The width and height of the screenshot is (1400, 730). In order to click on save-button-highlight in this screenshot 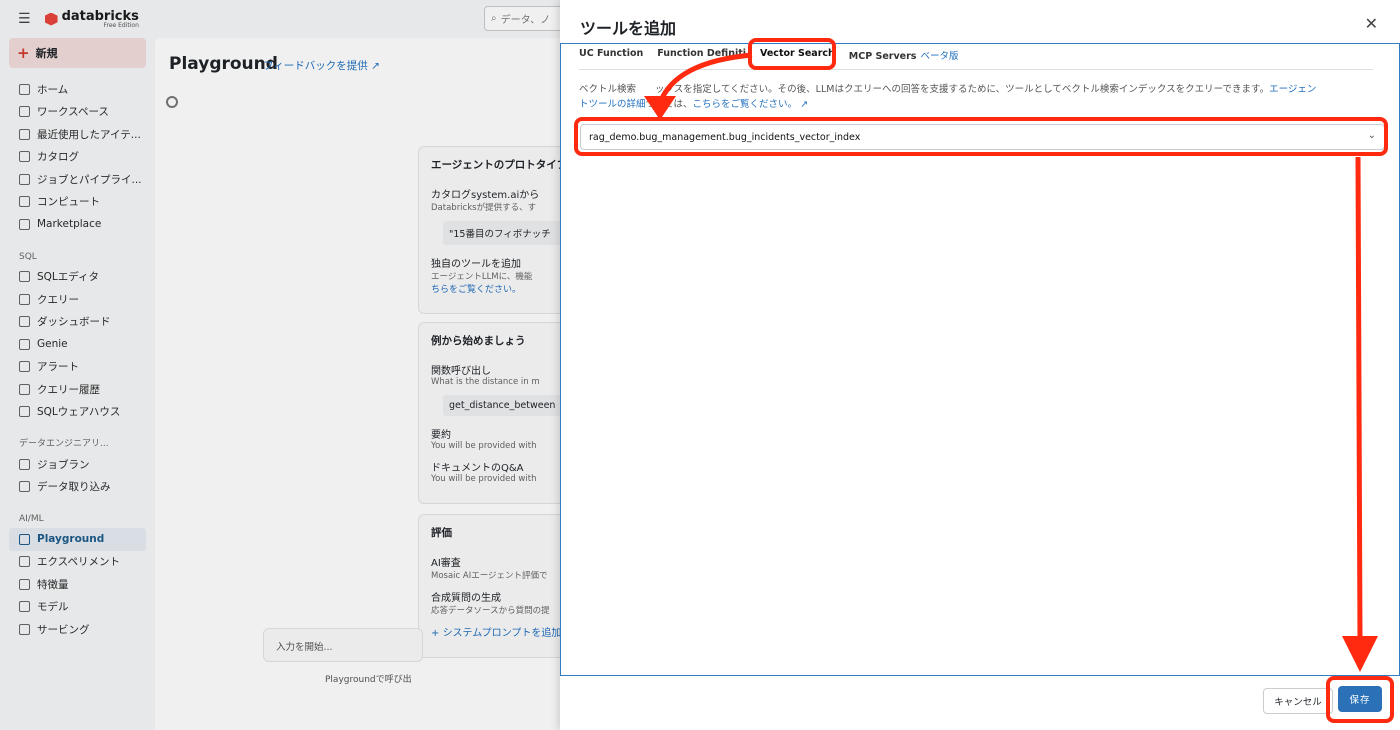, I will do `click(1360, 699)`.